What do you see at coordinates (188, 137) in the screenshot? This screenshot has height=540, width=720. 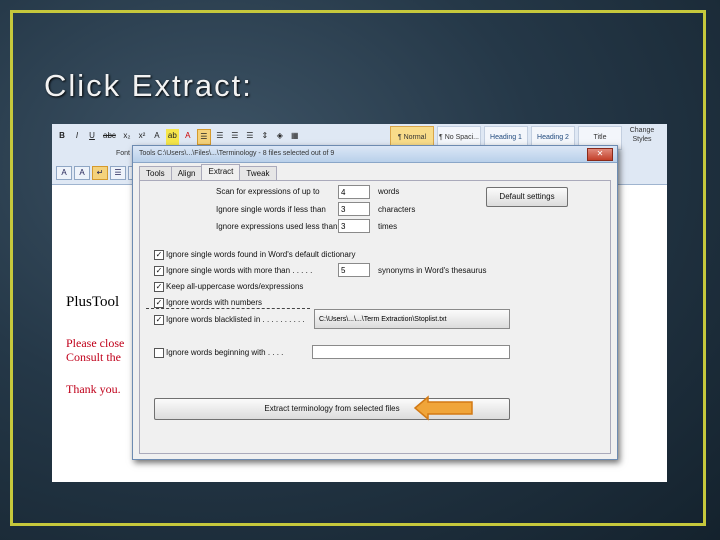 I see `font-color-button: A` at bounding box center [188, 137].